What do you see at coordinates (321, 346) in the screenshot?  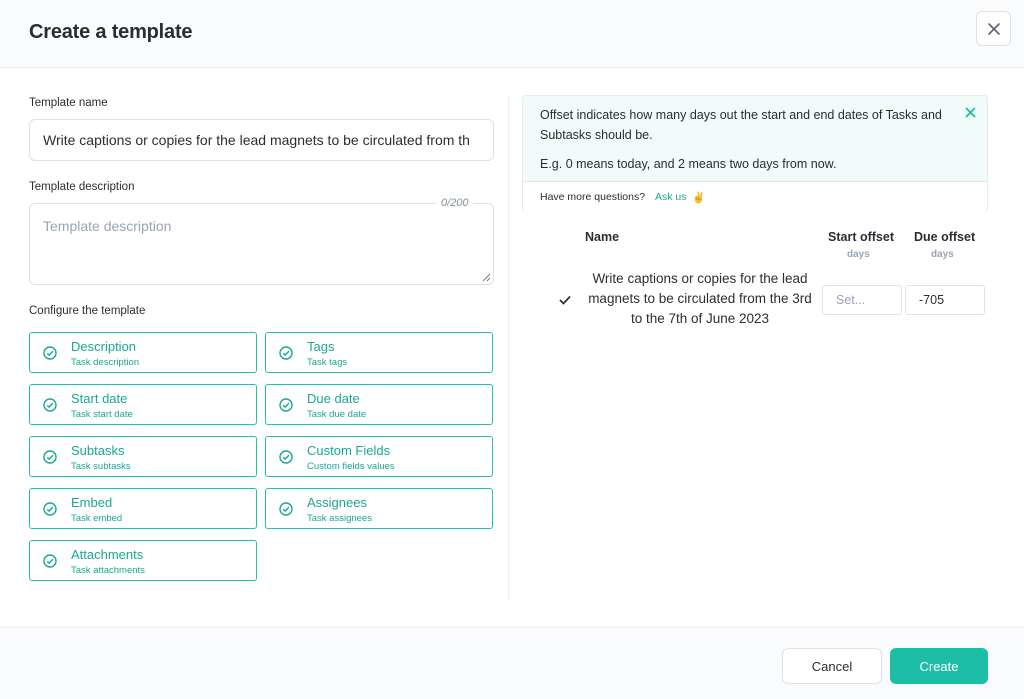 I see `option-title: Tags` at bounding box center [321, 346].